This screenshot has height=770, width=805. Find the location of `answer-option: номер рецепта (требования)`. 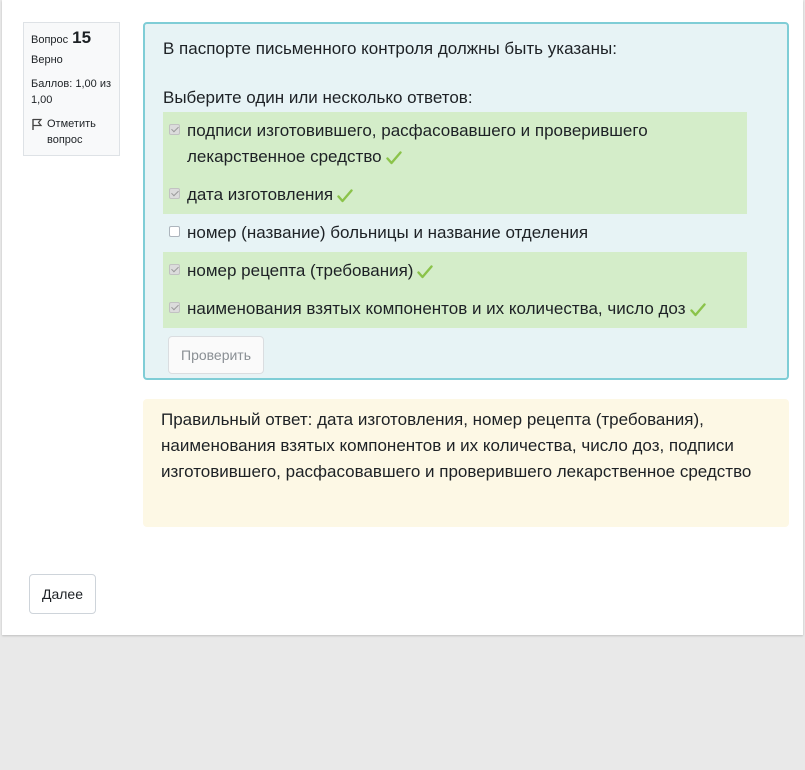

answer-option: номер рецепта (требования) is located at coordinates (455, 271).